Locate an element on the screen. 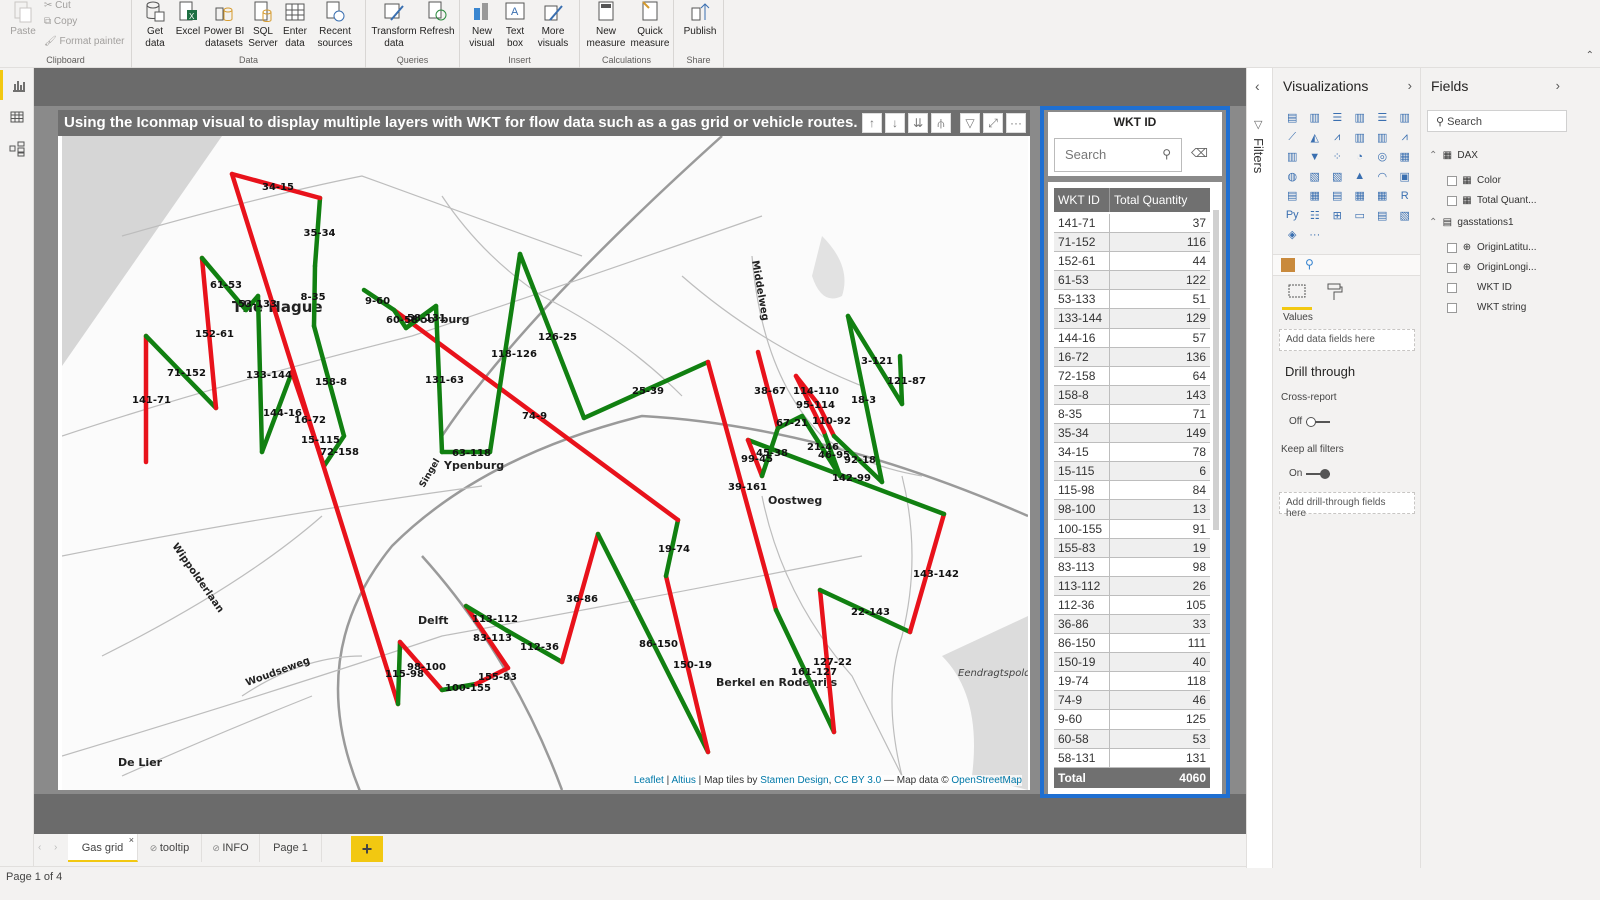 This screenshot has width=1600, height=900. next-level-icon: ⇊ is located at coordinates (918, 123).